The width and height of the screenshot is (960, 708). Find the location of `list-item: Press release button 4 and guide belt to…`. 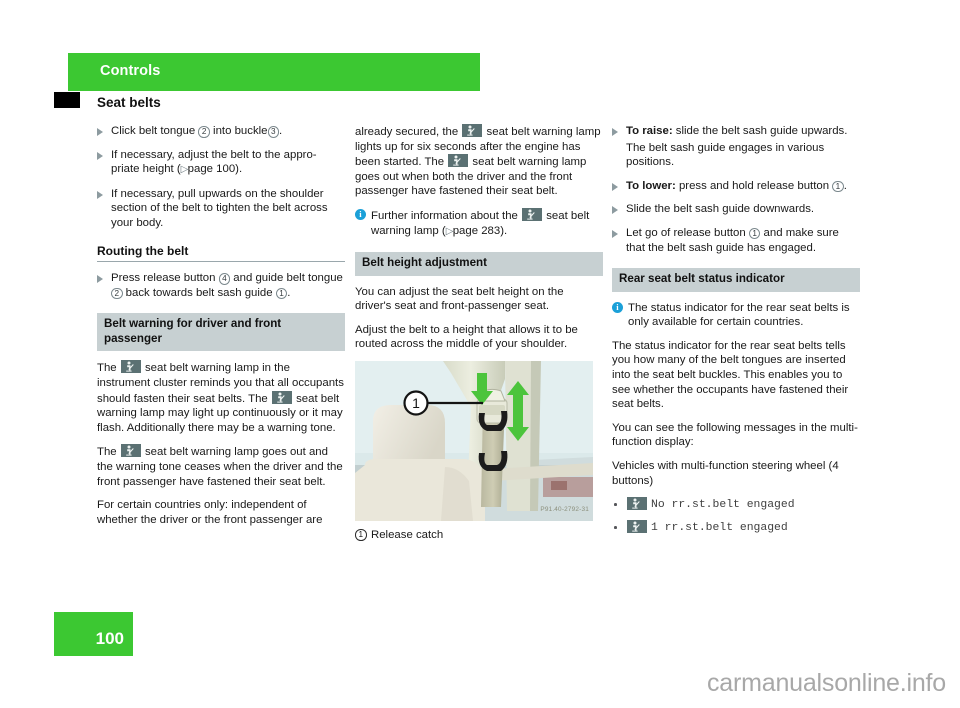

list-item: Press release button 4 and guide belt to… is located at coordinates (221, 285).